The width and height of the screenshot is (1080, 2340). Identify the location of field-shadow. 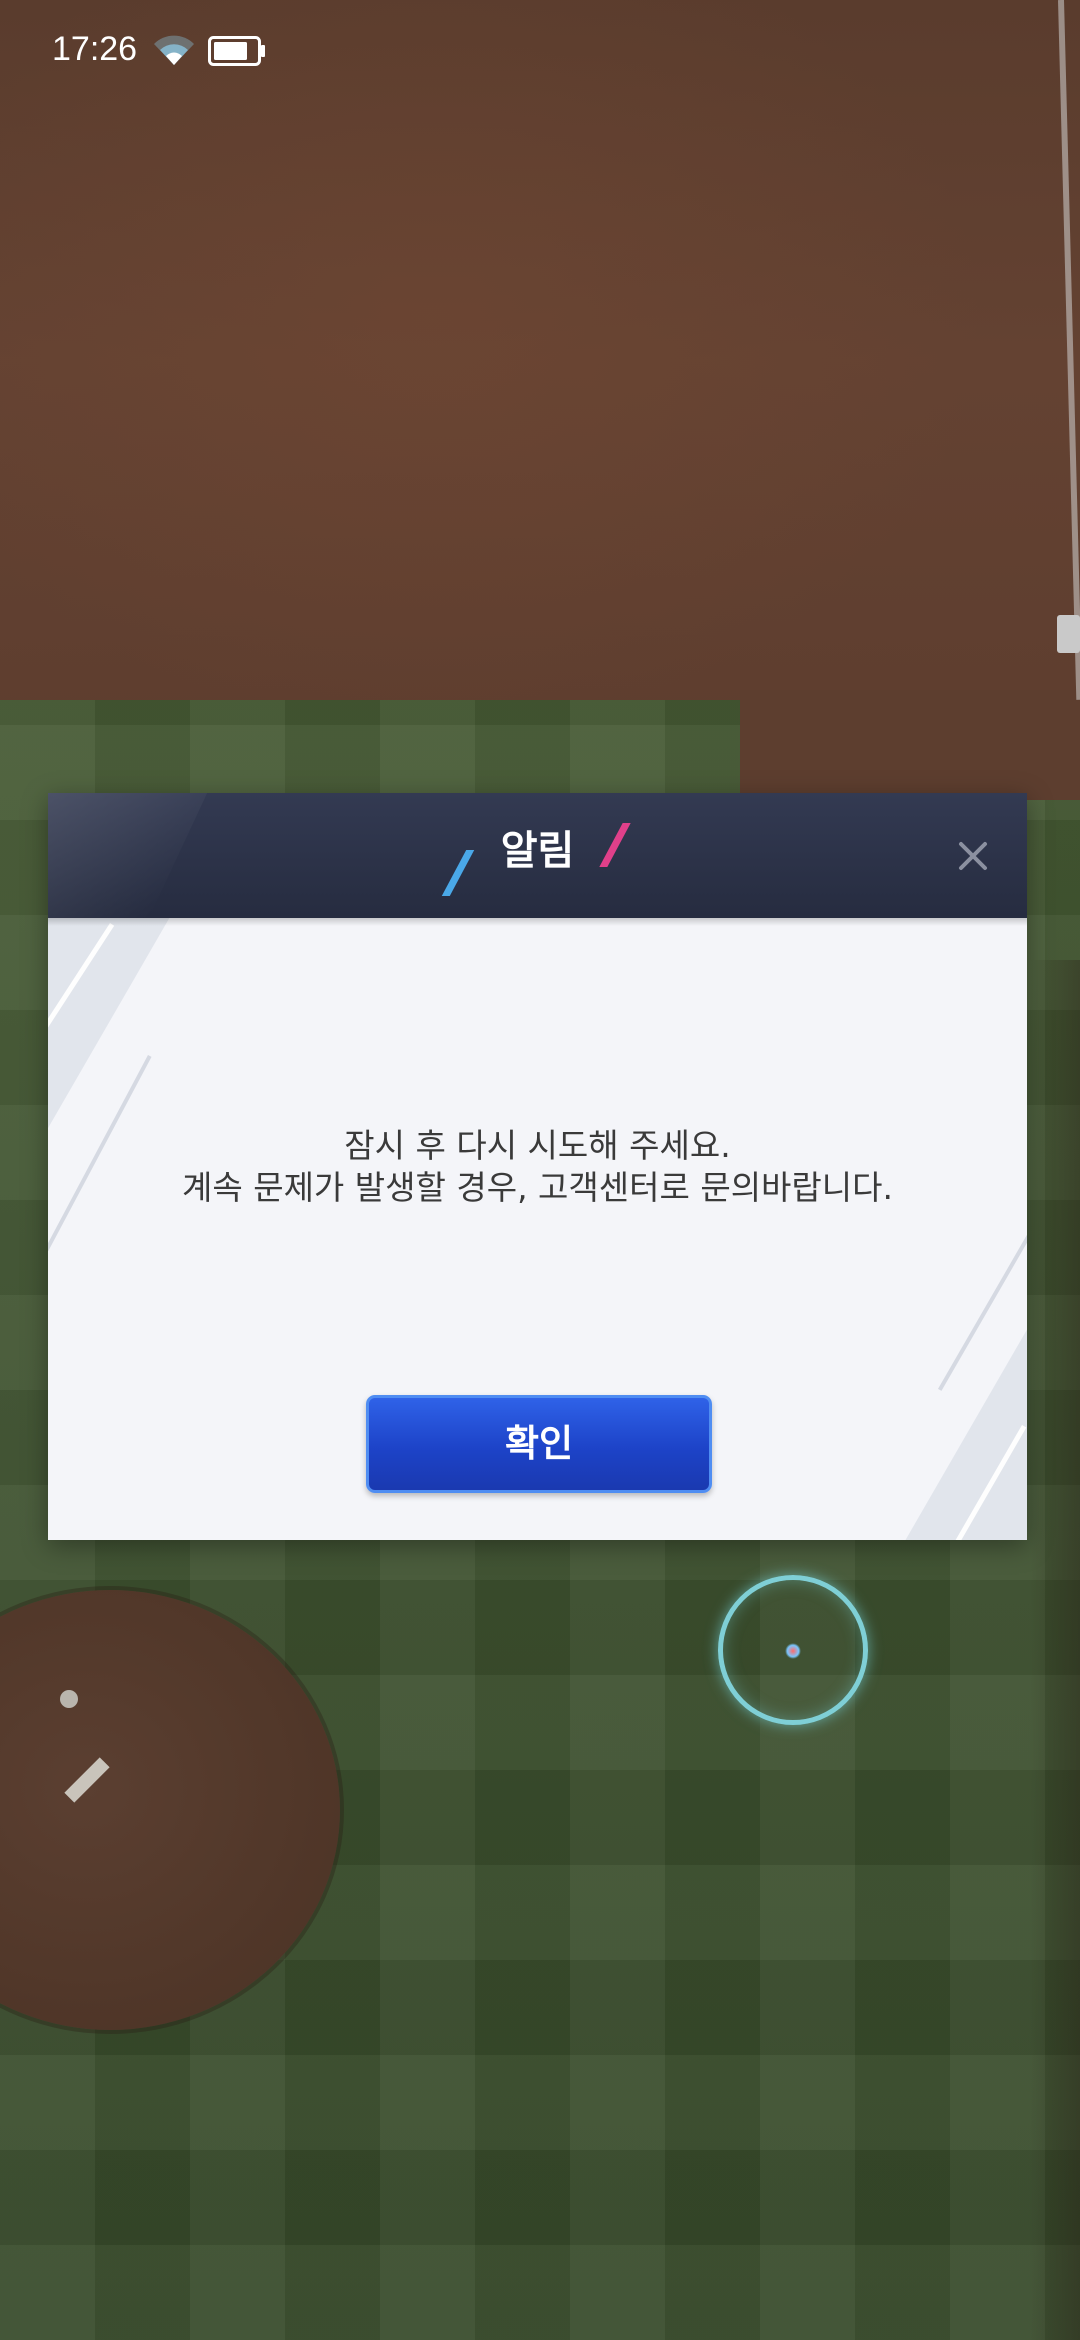
(1055, 1650).